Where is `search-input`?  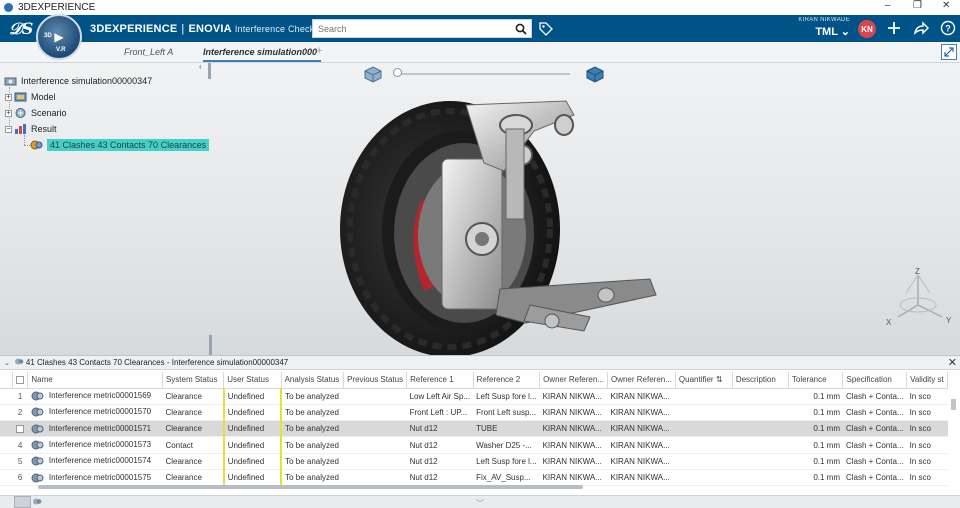 search-input is located at coordinates (413, 28).